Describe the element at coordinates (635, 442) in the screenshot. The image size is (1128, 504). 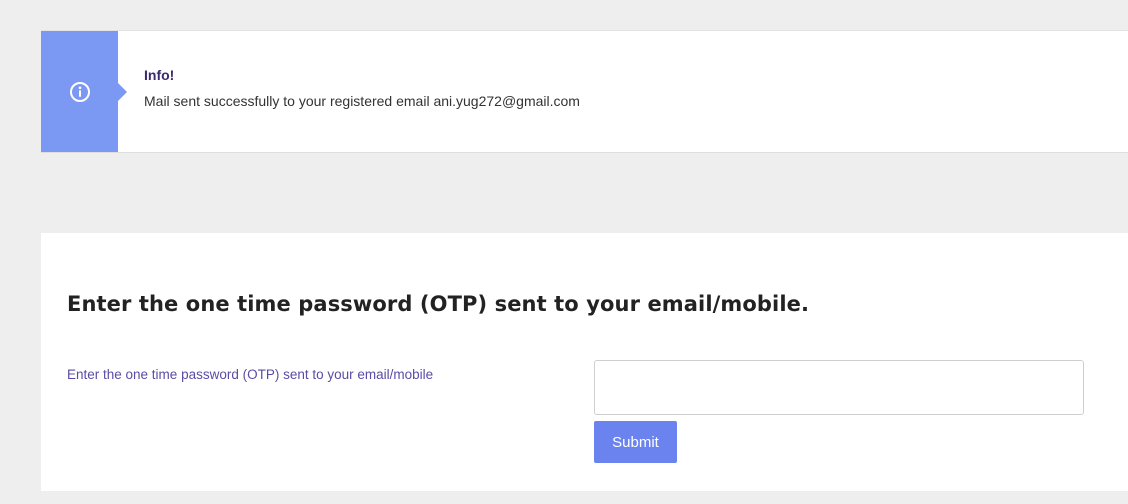
I see `submit-button: Submit` at that location.